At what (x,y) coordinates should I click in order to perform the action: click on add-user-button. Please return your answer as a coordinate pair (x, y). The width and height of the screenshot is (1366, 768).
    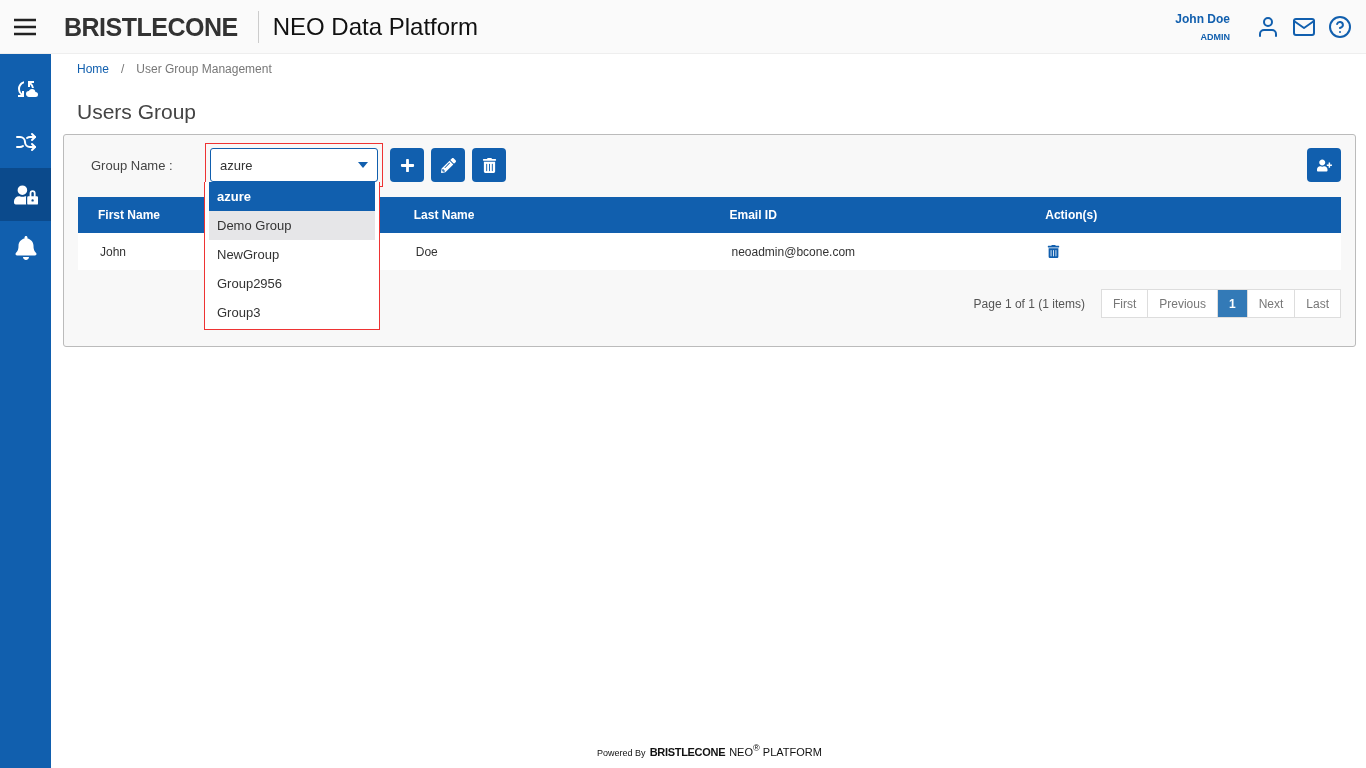
    Looking at the image, I should click on (1324, 165).